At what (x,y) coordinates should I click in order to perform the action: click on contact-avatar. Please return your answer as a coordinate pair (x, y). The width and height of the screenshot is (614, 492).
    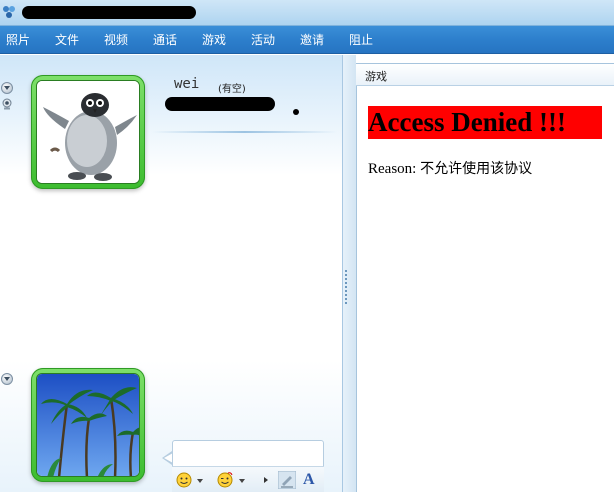
    Looking at the image, I should click on (88, 132).